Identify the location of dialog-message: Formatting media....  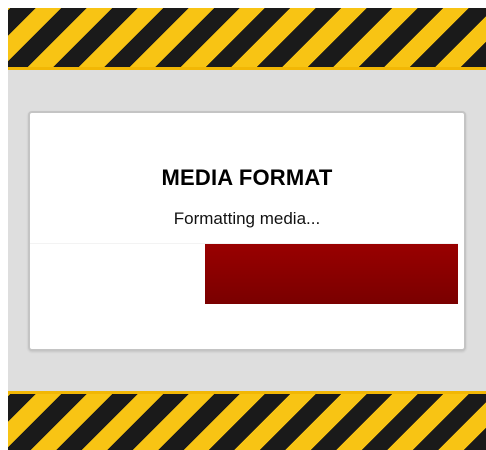
(247, 218).